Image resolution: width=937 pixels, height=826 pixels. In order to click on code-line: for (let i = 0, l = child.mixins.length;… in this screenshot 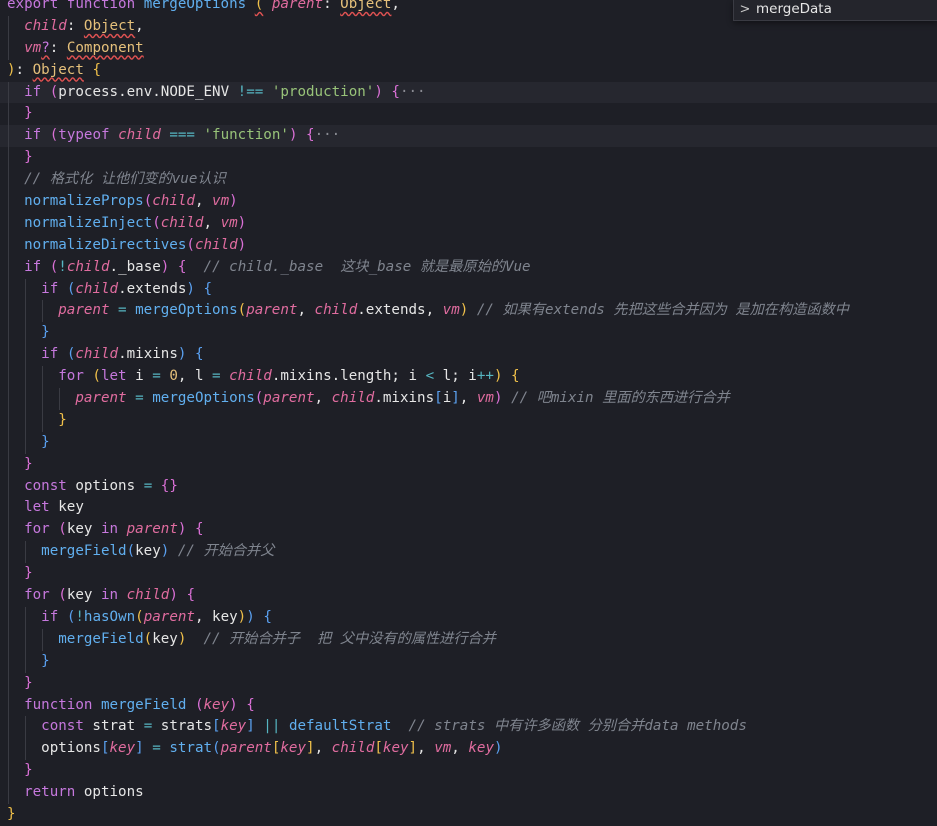, I will do `click(468, 377)`.